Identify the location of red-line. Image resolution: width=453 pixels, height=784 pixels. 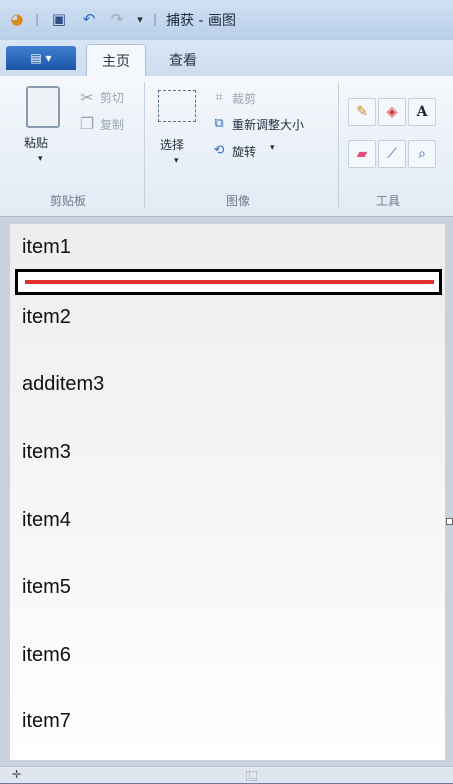
(229, 282).